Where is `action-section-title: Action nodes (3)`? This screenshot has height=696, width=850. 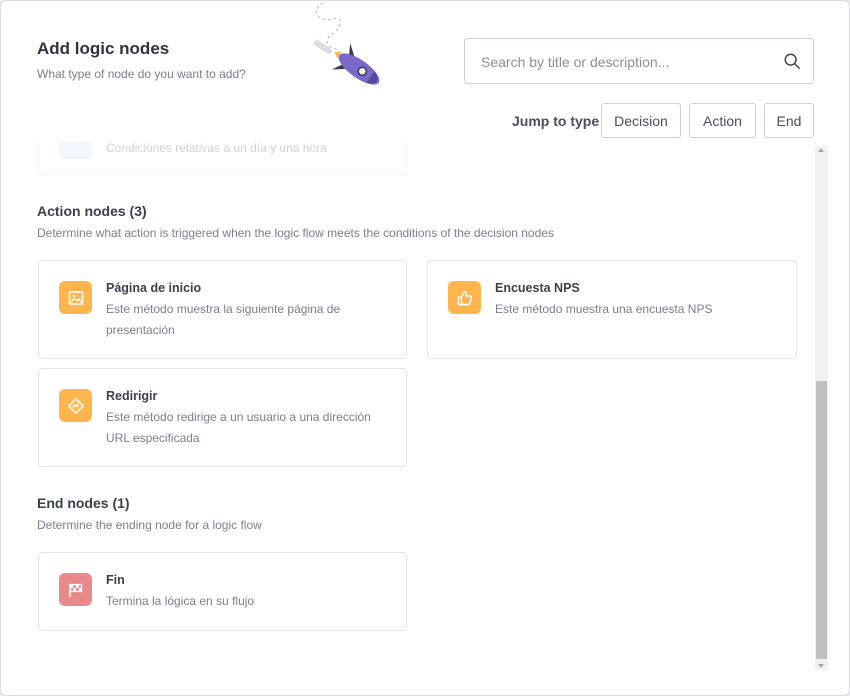
action-section-title: Action nodes (3) is located at coordinates (92, 211).